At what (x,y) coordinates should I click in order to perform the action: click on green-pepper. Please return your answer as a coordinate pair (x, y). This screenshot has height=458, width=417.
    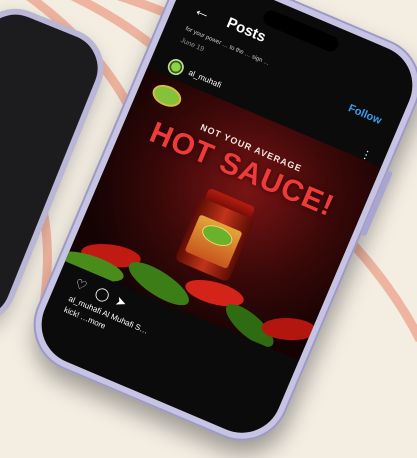
    Looking at the image, I should click on (158, 283).